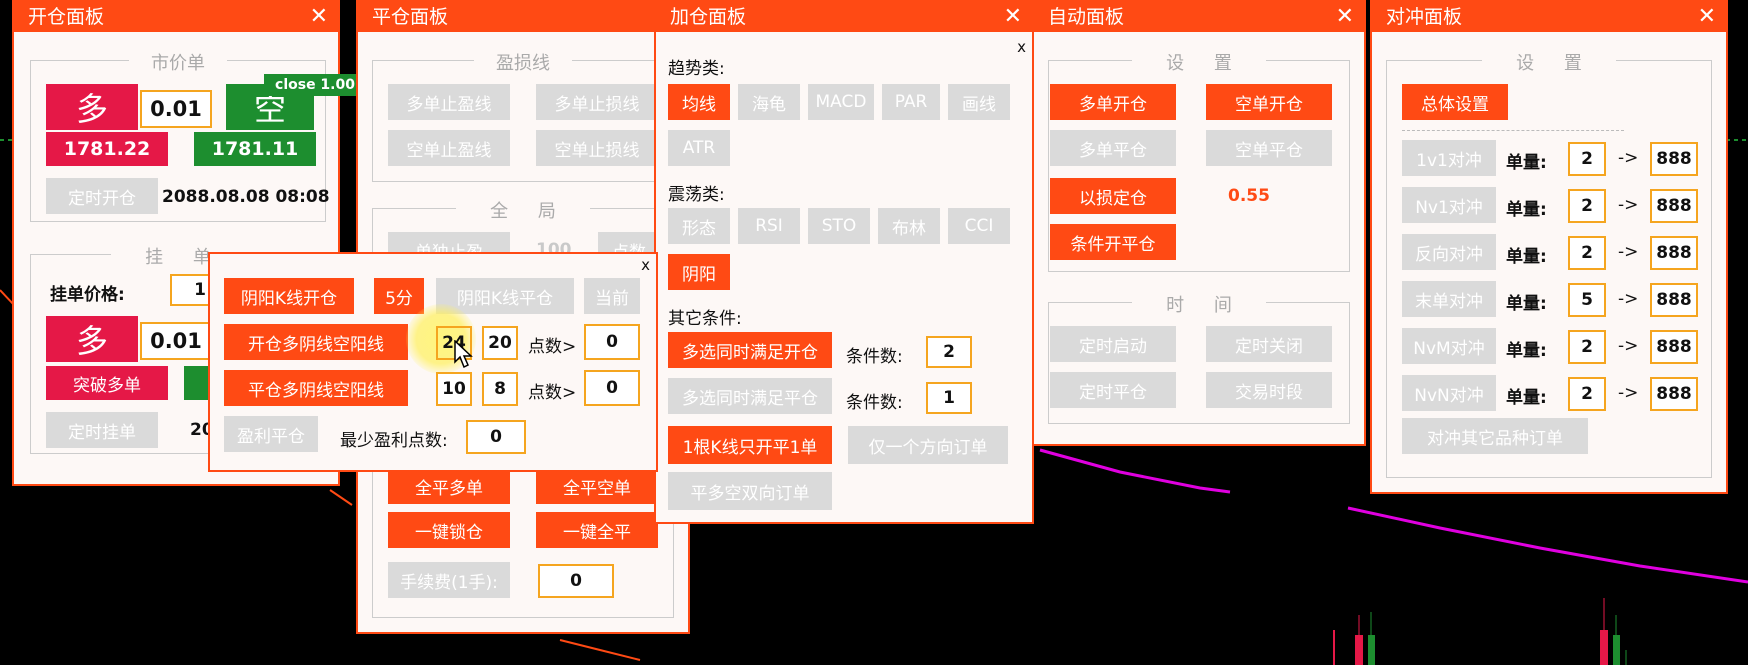 The height and width of the screenshot is (665, 1748). What do you see at coordinates (246, 197) in the screenshot?
I see `timed-open-value: 2088.08.08 08:08` at bounding box center [246, 197].